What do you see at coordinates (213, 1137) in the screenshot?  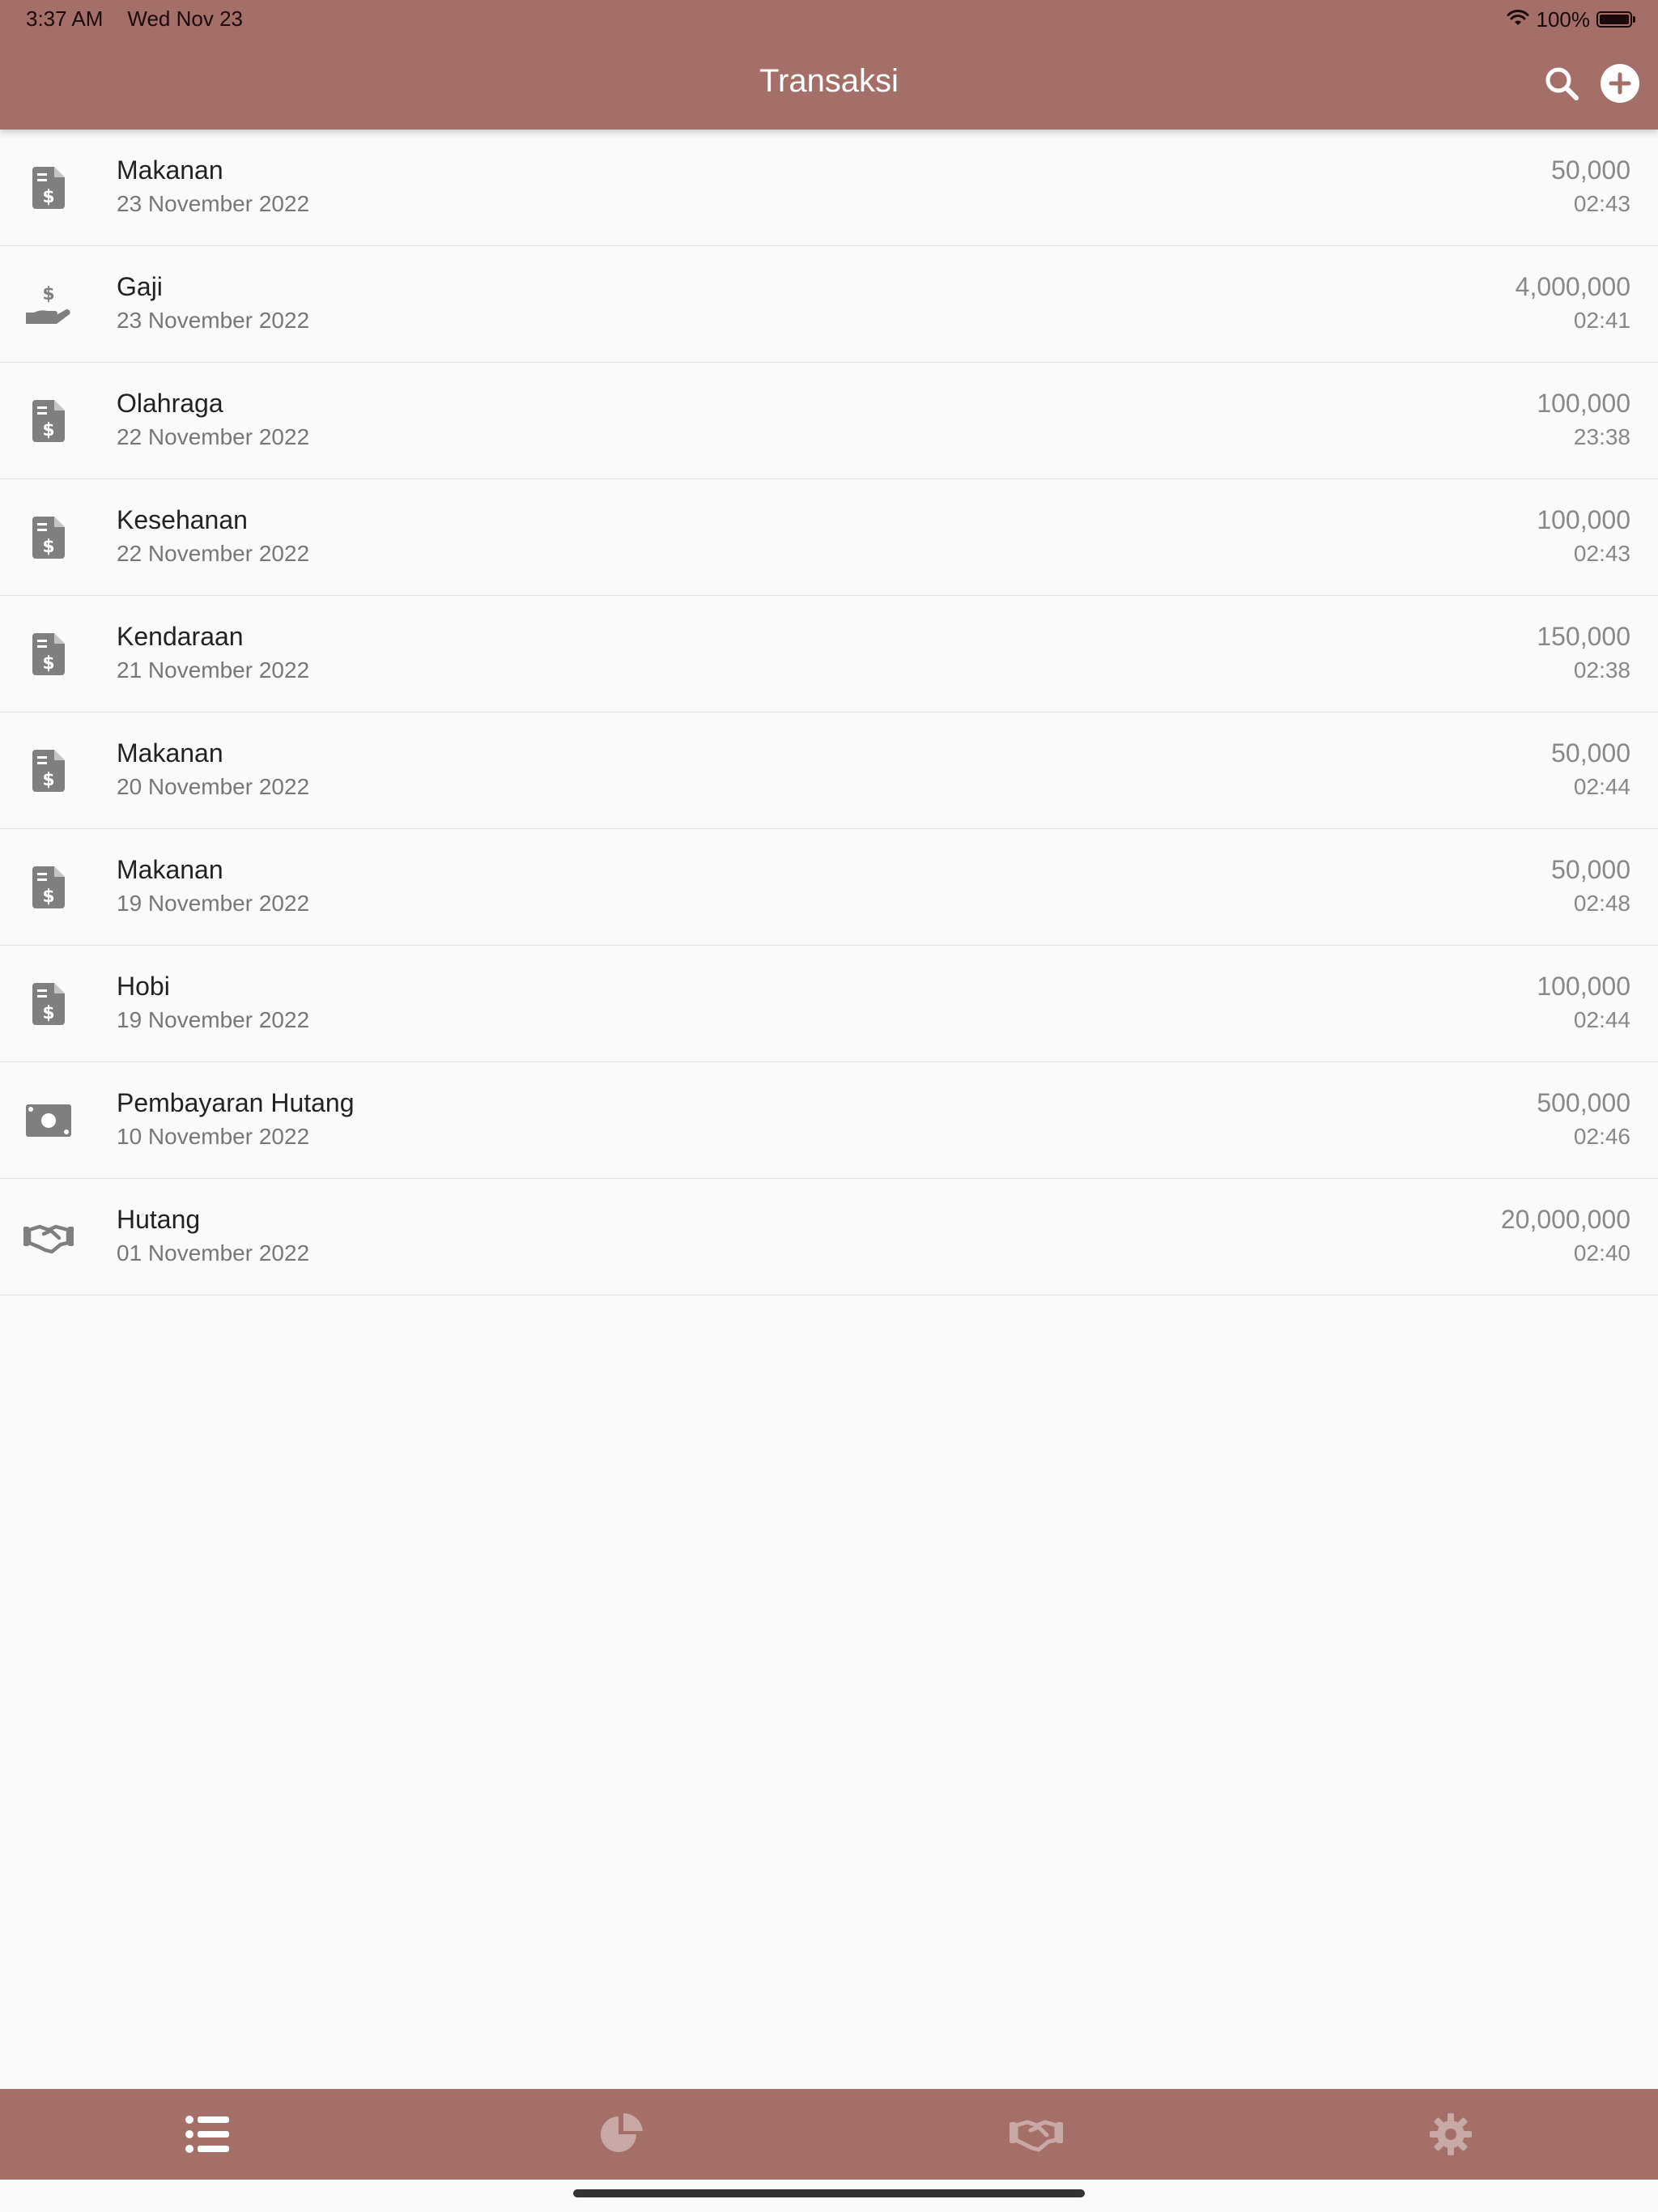 I see `transaction-date: 10 November 2022` at bounding box center [213, 1137].